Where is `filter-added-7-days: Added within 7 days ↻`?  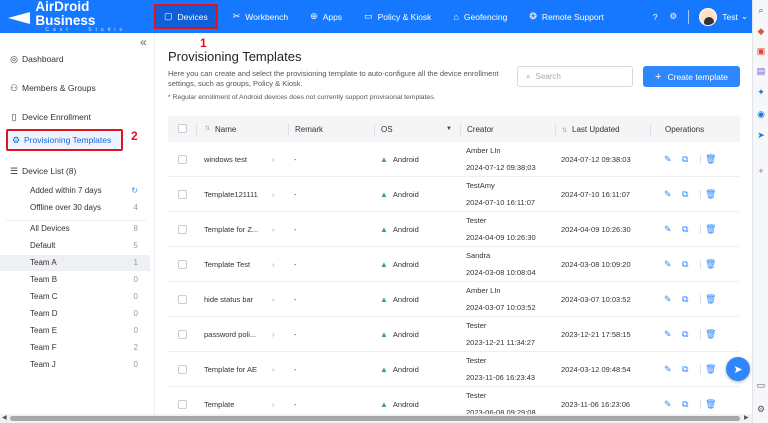 filter-added-7-days: Added within 7 days ↻ is located at coordinates (75, 191).